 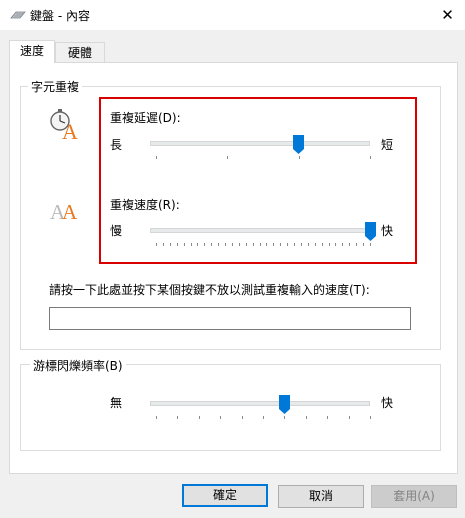 I want to click on cursor-blink-max-label: 快, so click(x=387, y=403).